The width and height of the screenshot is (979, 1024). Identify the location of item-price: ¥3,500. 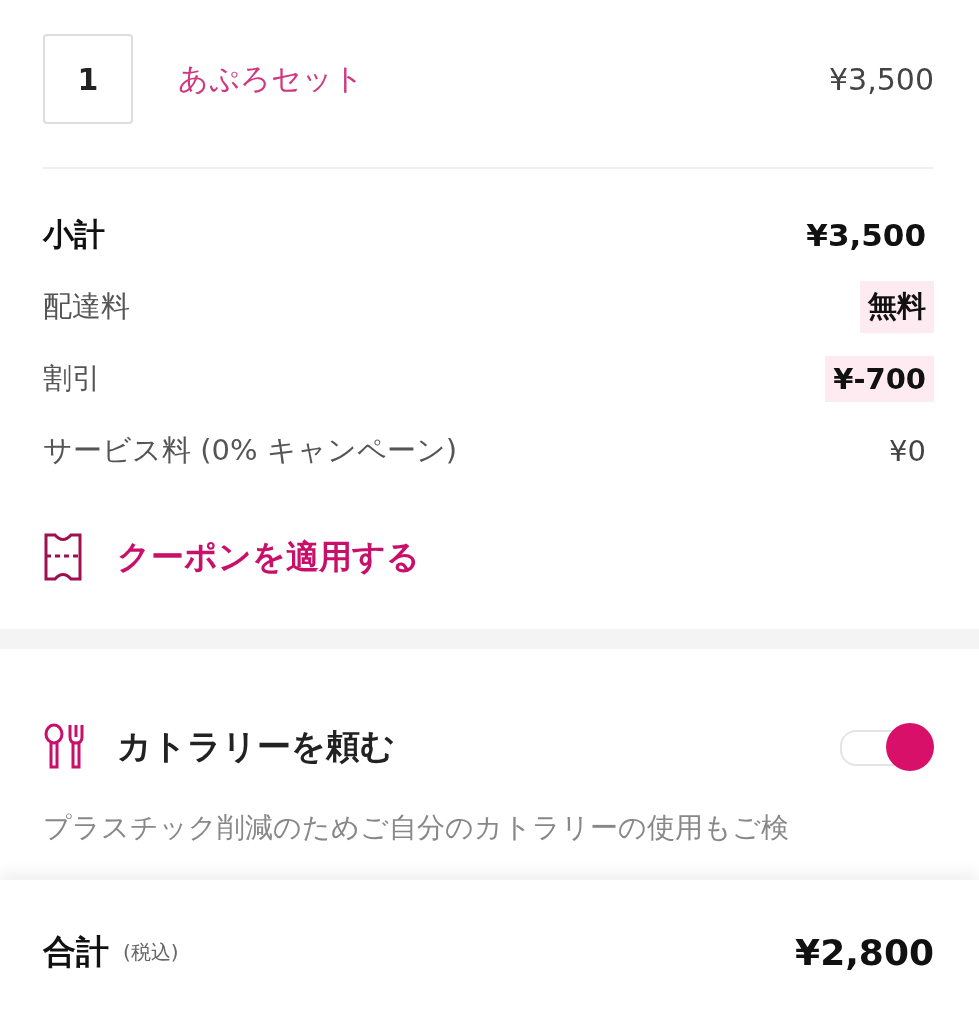
(881, 79).